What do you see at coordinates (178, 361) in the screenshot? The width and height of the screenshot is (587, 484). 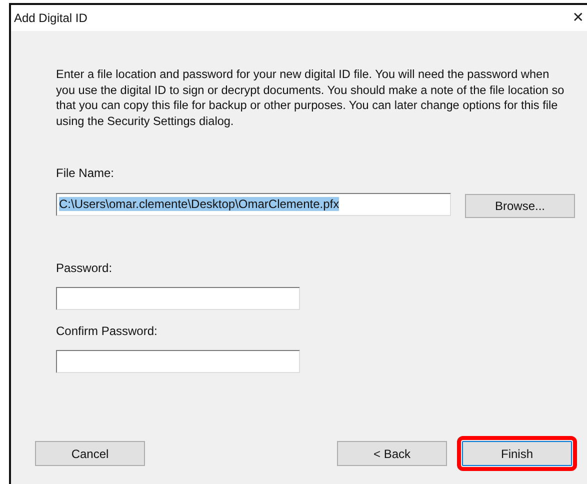 I see `confirm-password-field` at bounding box center [178, 361].